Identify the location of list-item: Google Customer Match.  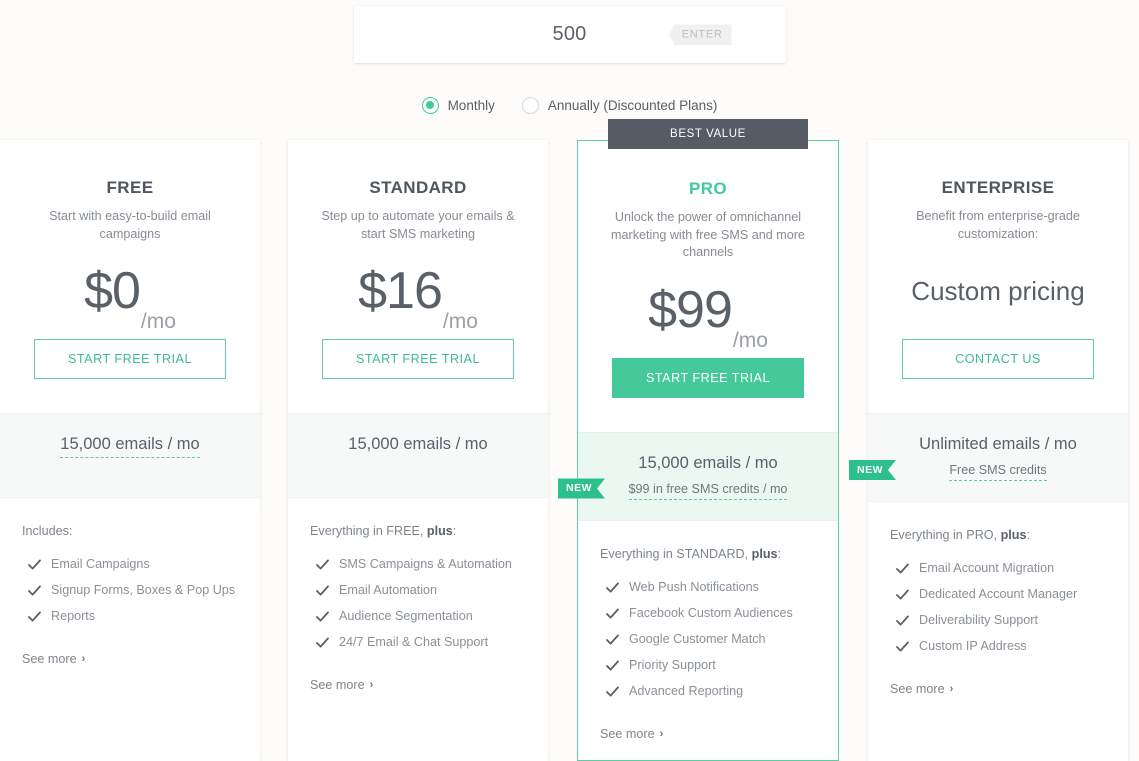
(708, 639).